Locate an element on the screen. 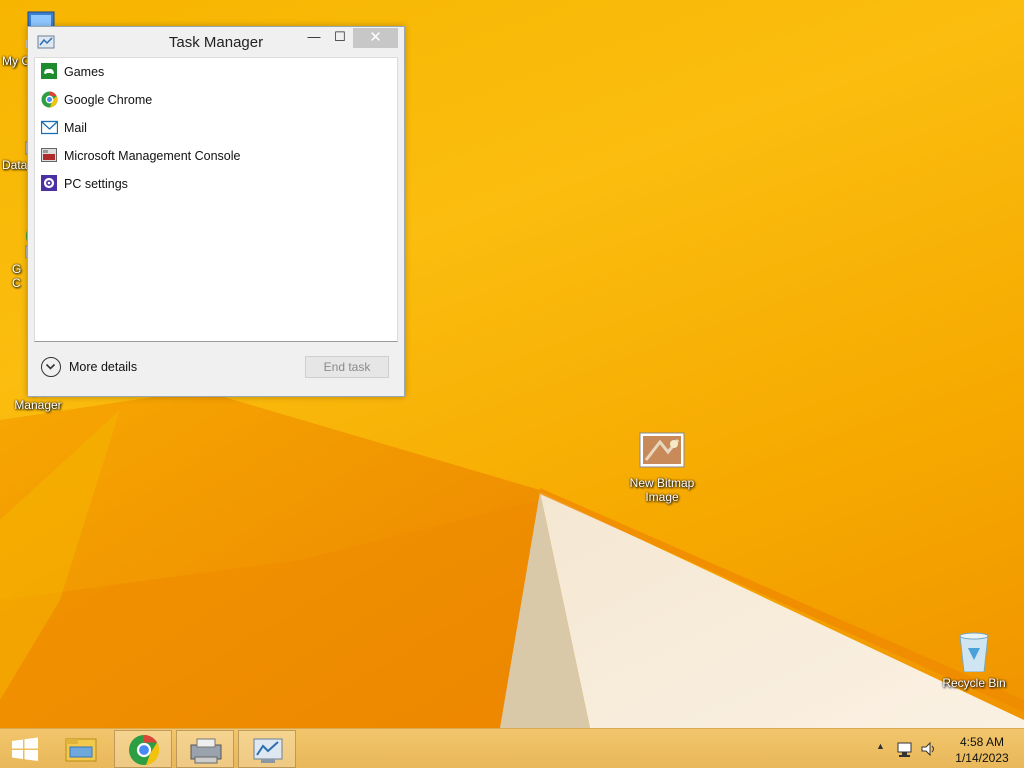 The image size is (1024, 768). file-explorer-icon is located at coordinates (81, 753).